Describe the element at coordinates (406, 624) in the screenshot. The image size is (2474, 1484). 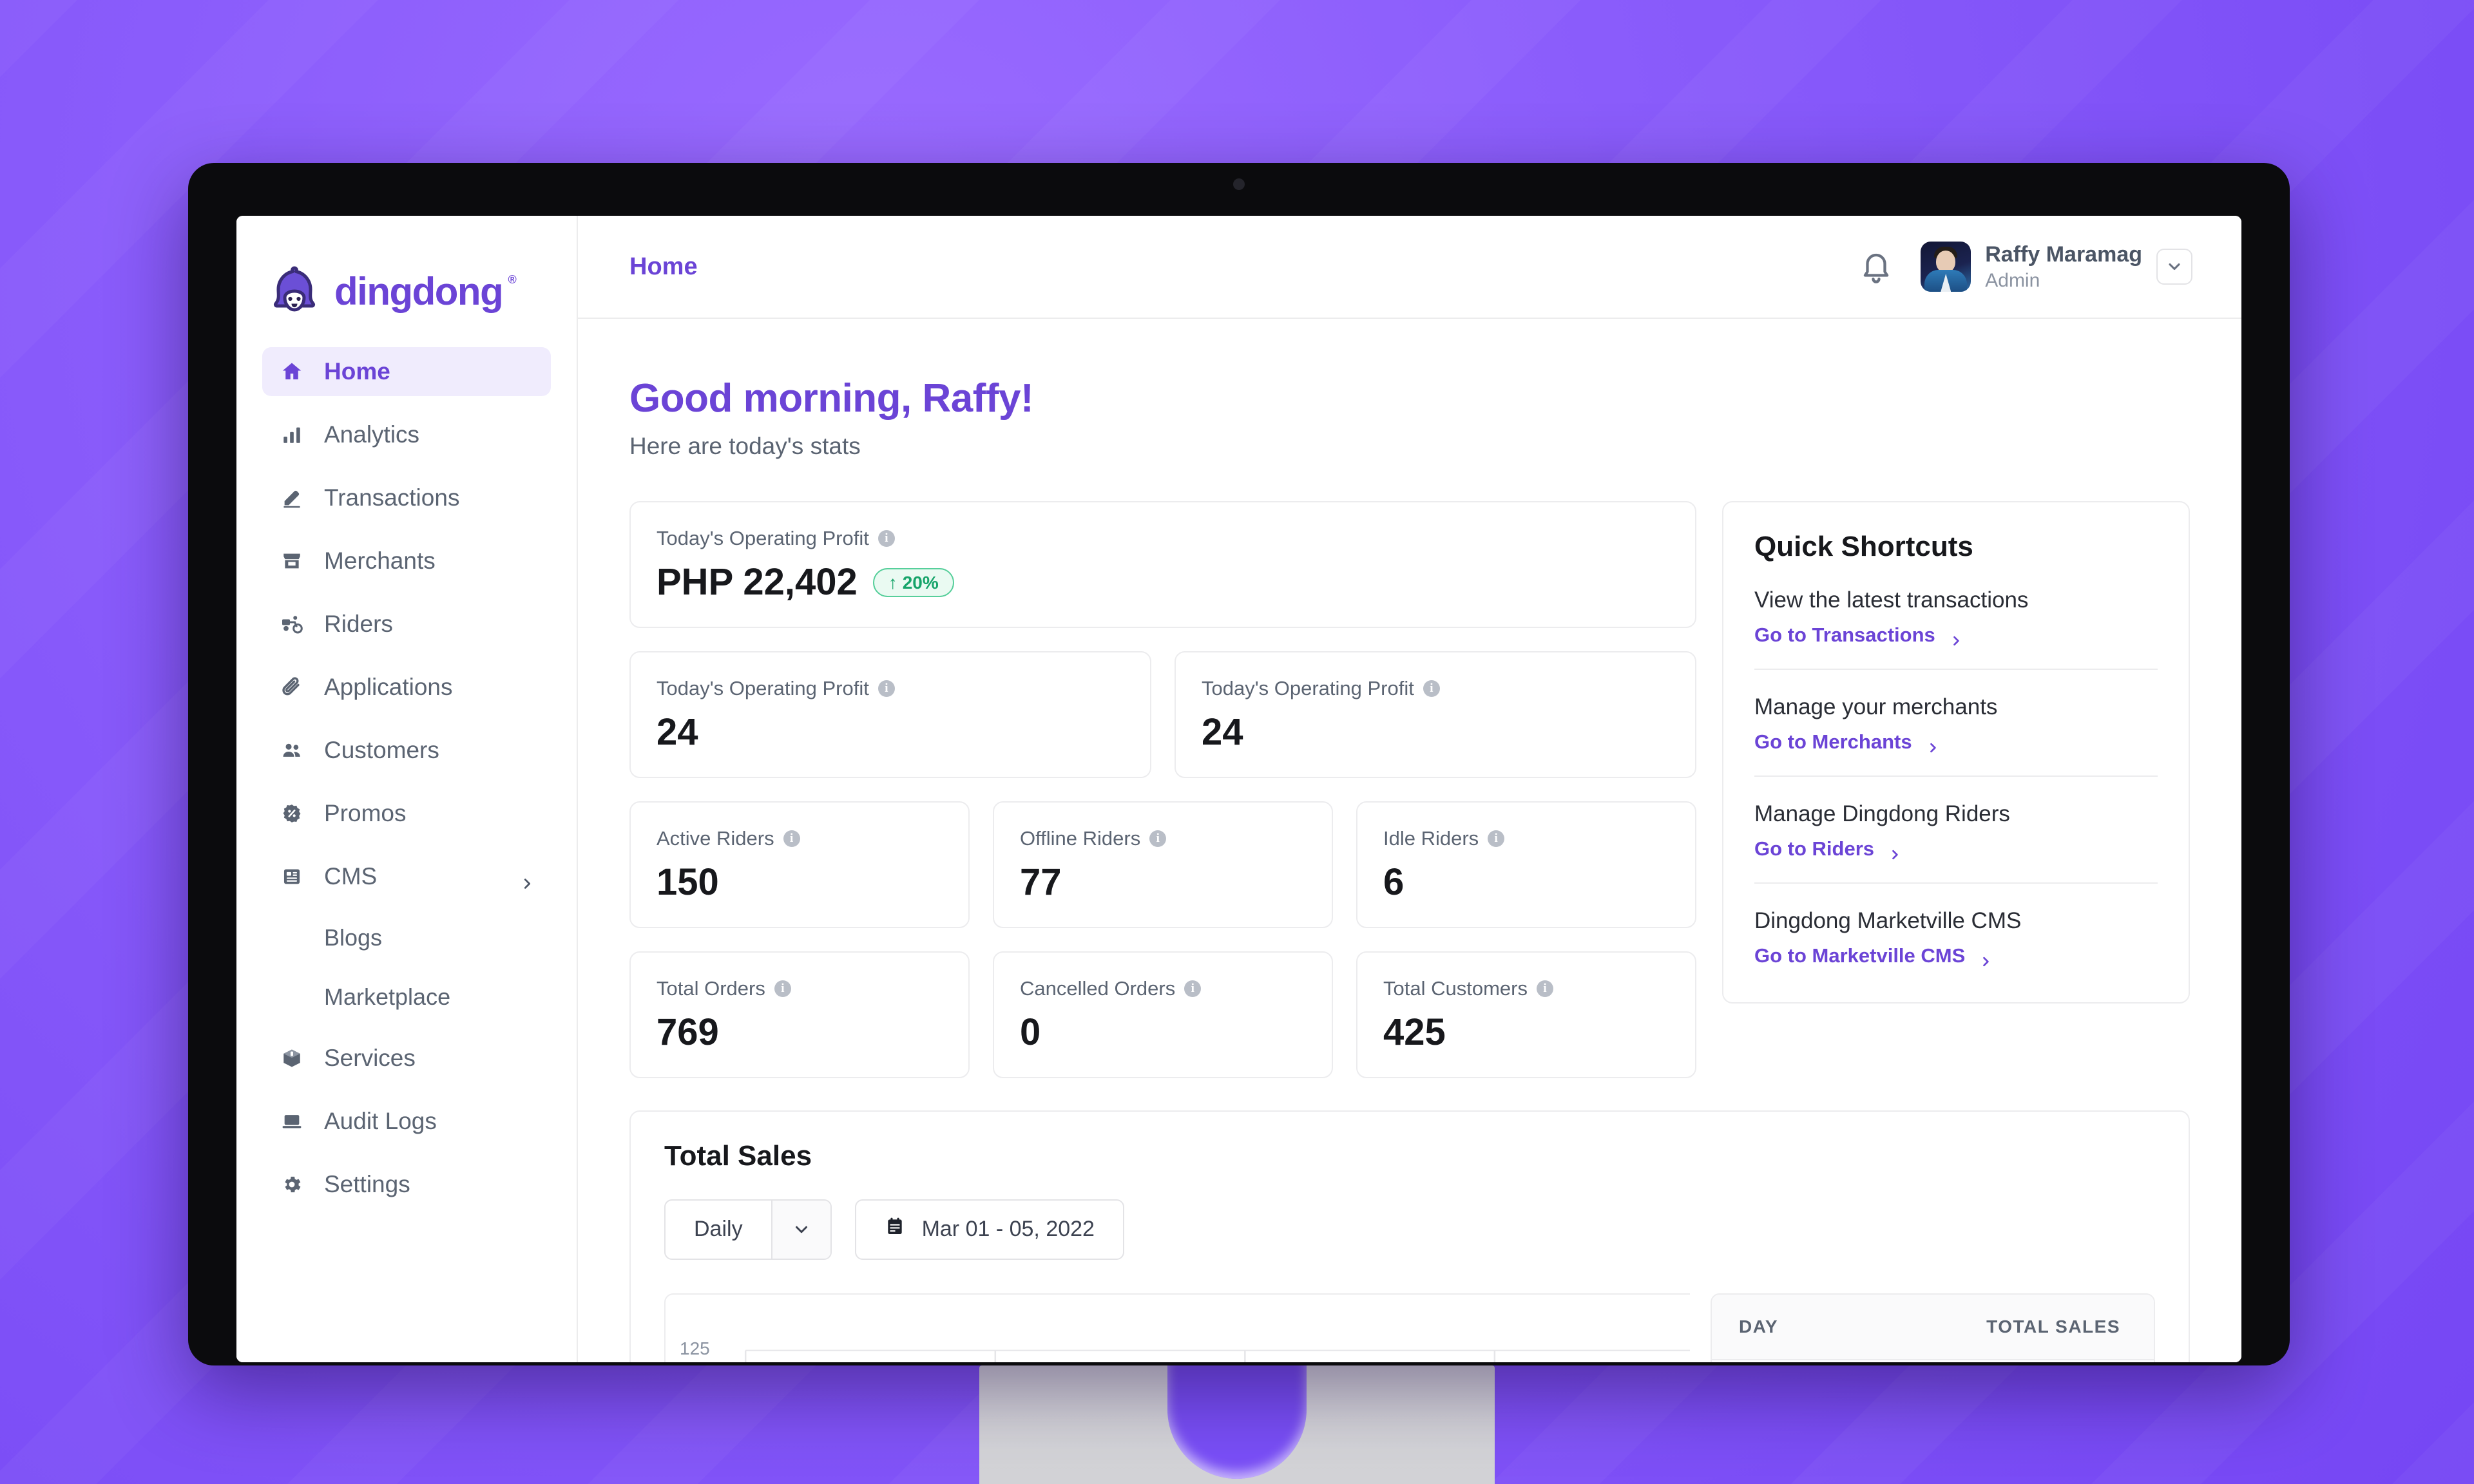
I see `sidebar-item-riders: Riders` at that location.